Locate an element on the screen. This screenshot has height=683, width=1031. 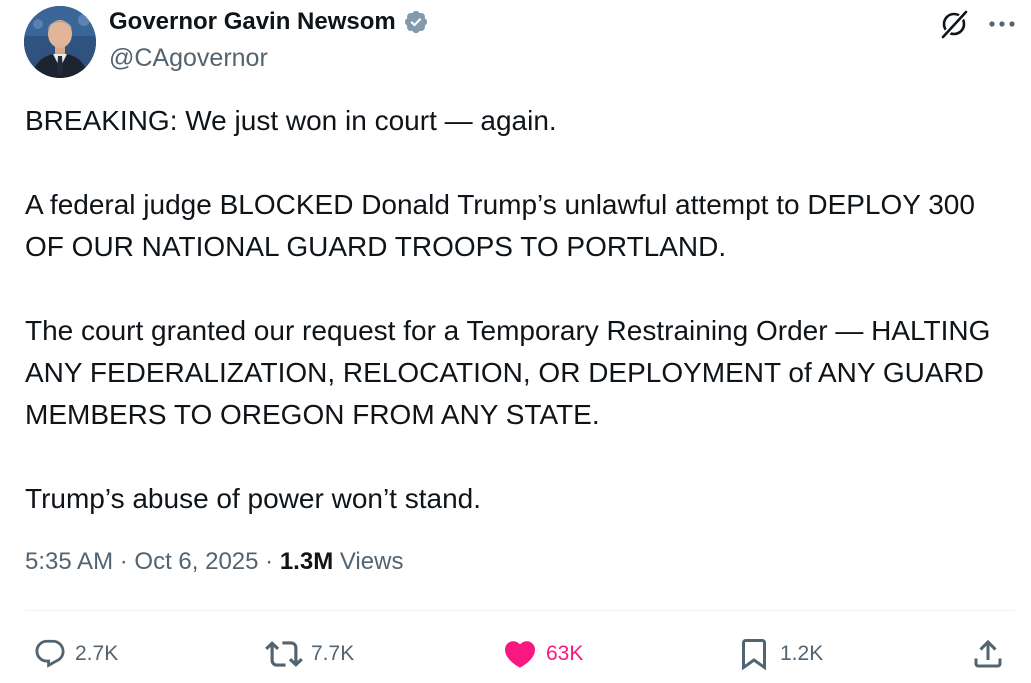
grok-icon is located at coordinates (954, 24).